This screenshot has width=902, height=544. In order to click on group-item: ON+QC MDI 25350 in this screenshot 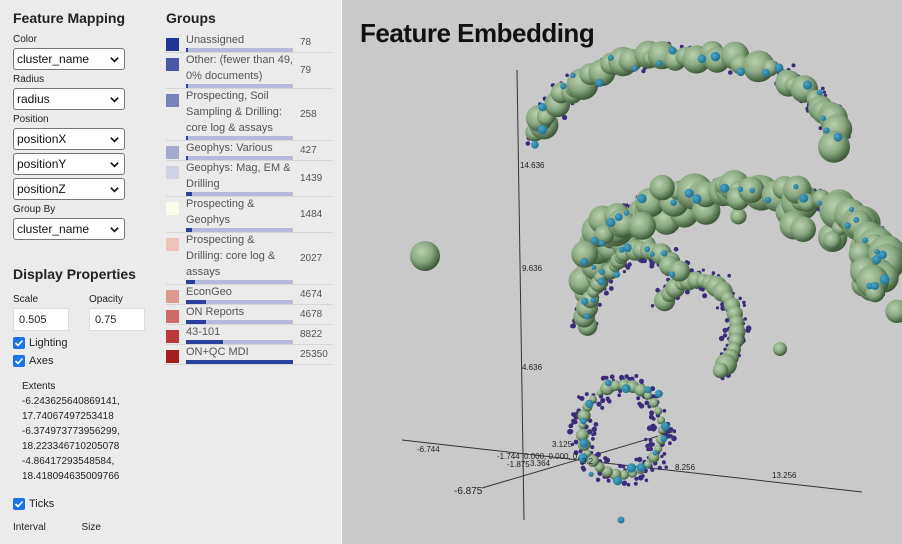, I will do `click(253, 354)`.